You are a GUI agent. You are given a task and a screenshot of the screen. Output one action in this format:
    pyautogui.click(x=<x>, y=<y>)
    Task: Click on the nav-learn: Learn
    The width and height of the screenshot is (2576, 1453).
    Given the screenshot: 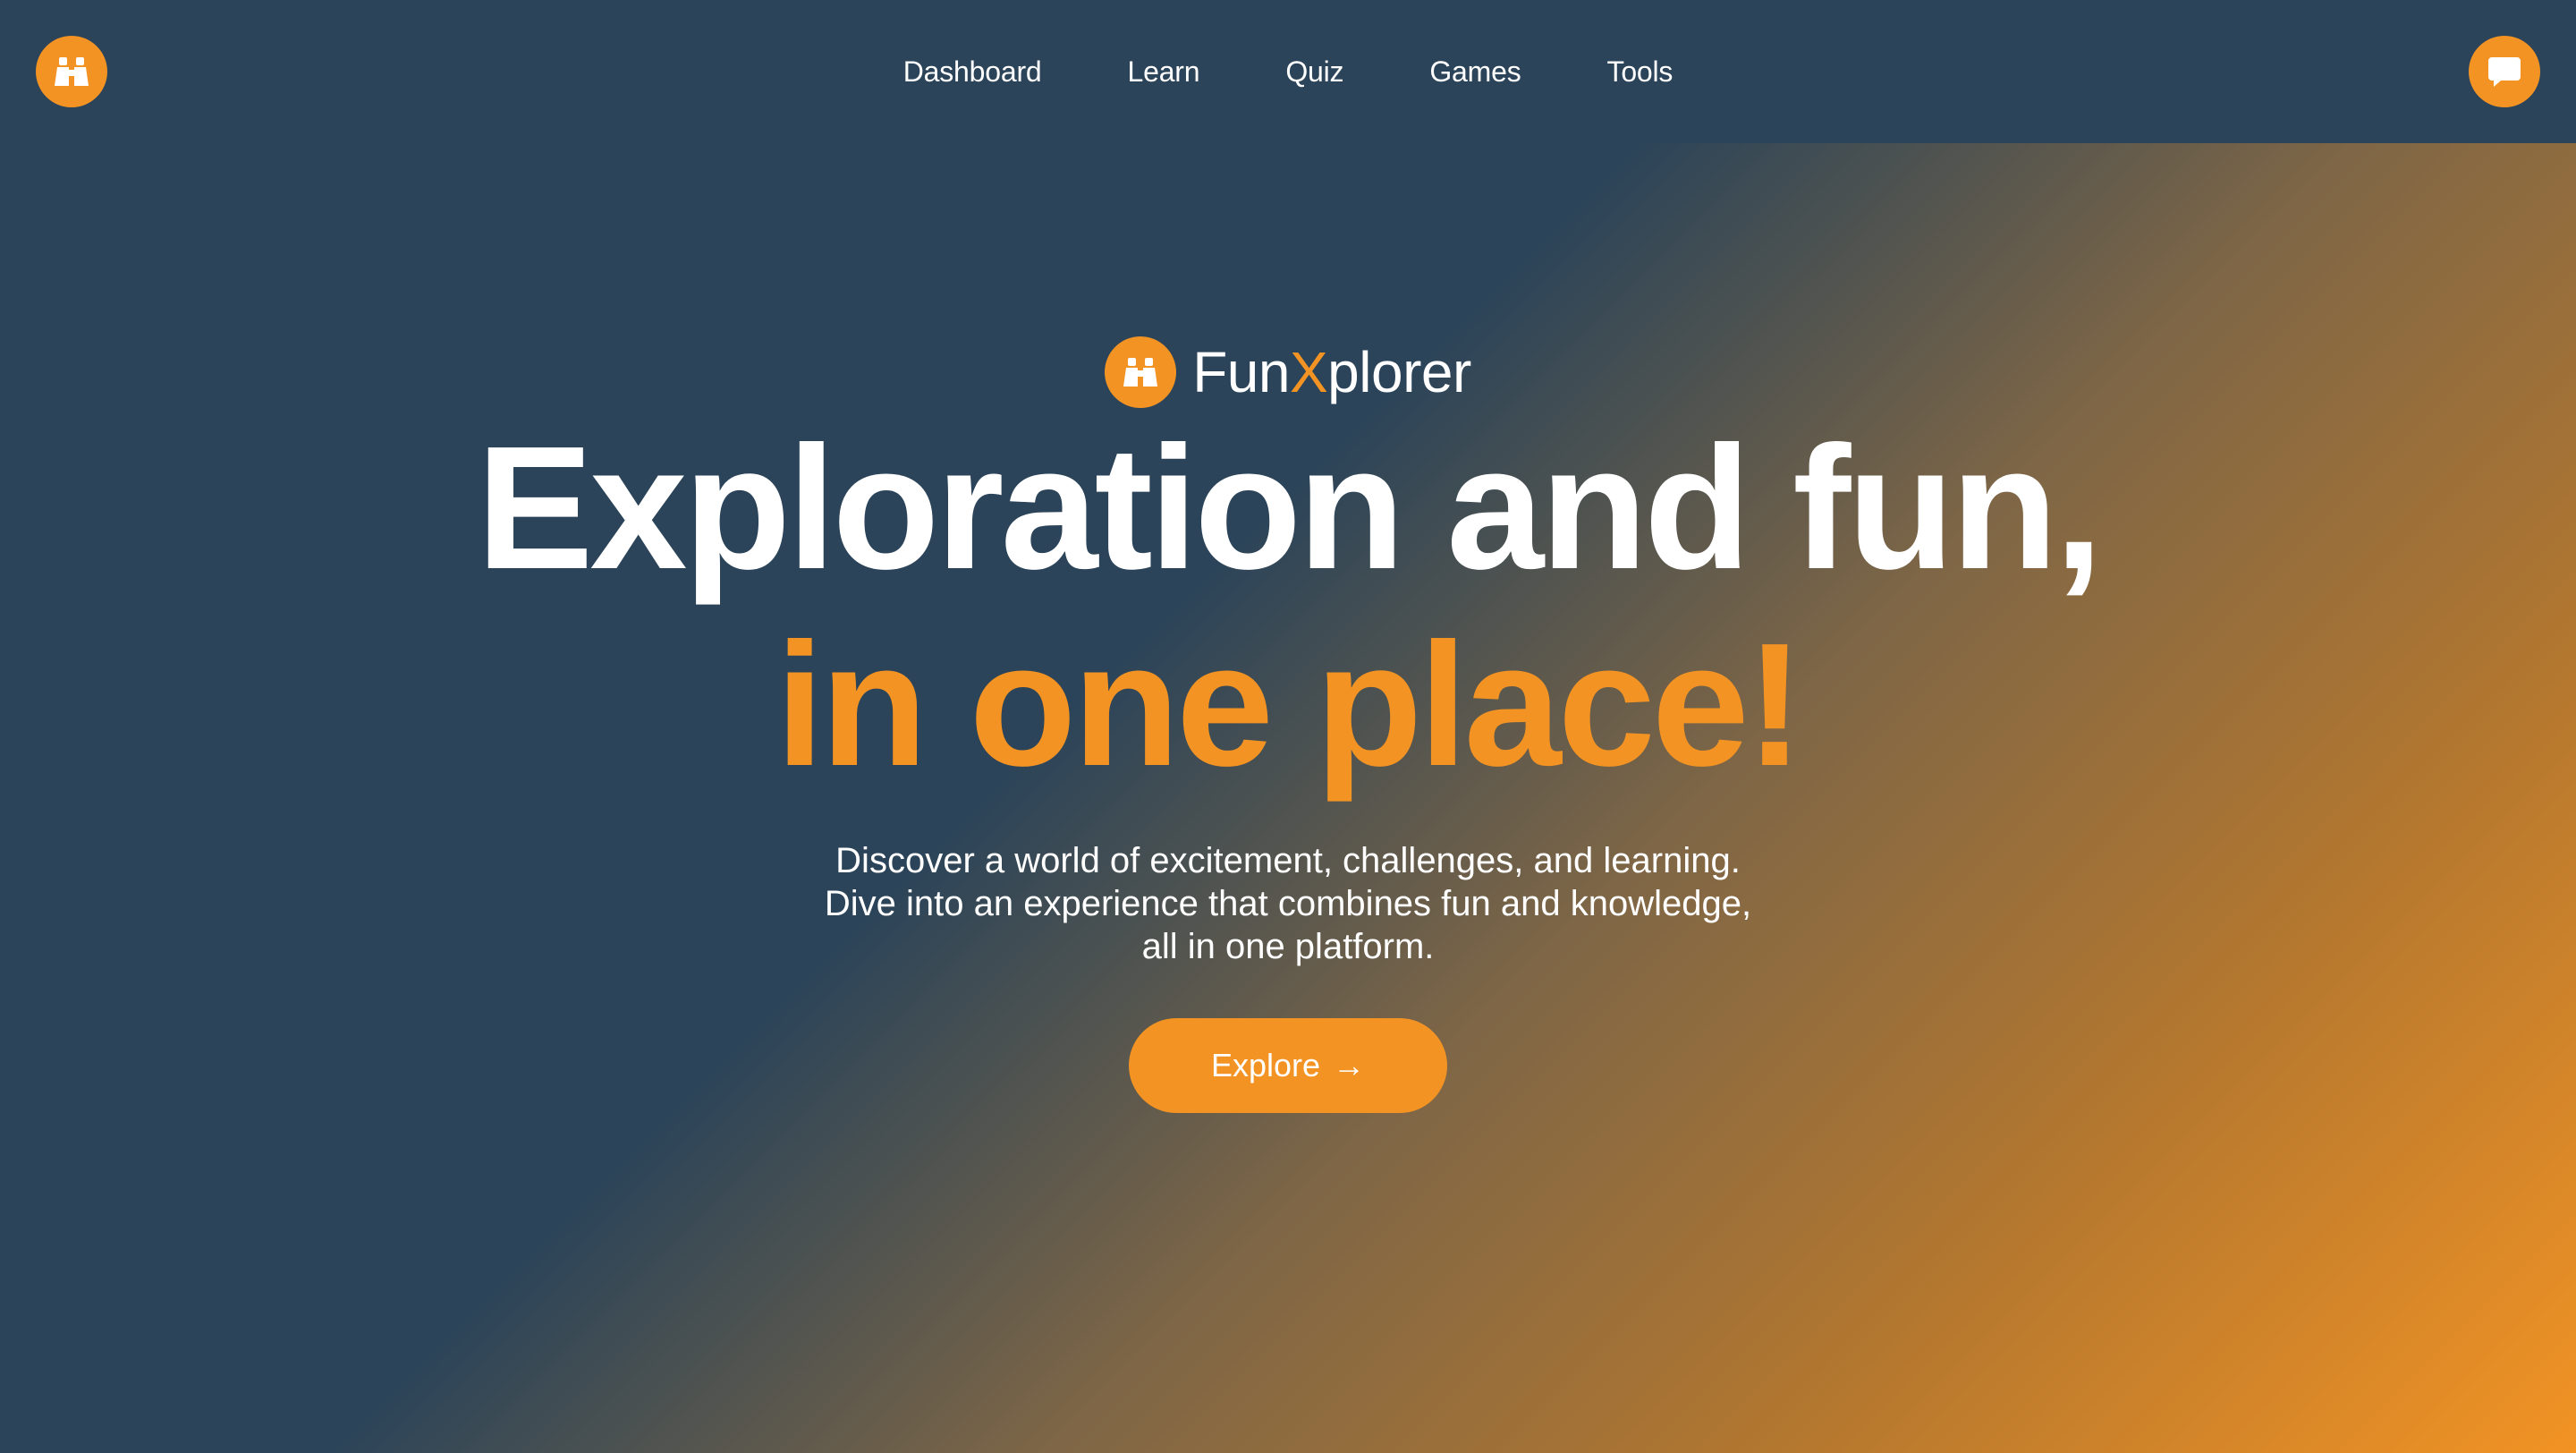 What is the action you would take?
    pyautogui.click(x=1164, y=71)
    